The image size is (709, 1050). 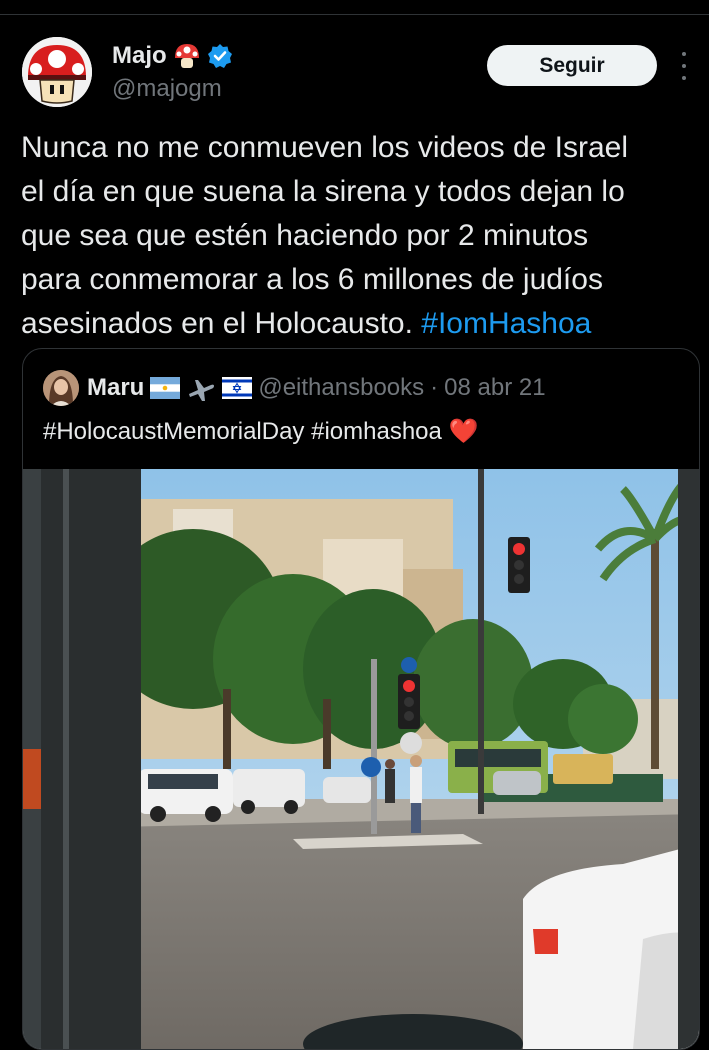 What do you see at coordinates (139, 56) in the screenshot?
I see `author-name: Majo` at bounding box center [139, 56].